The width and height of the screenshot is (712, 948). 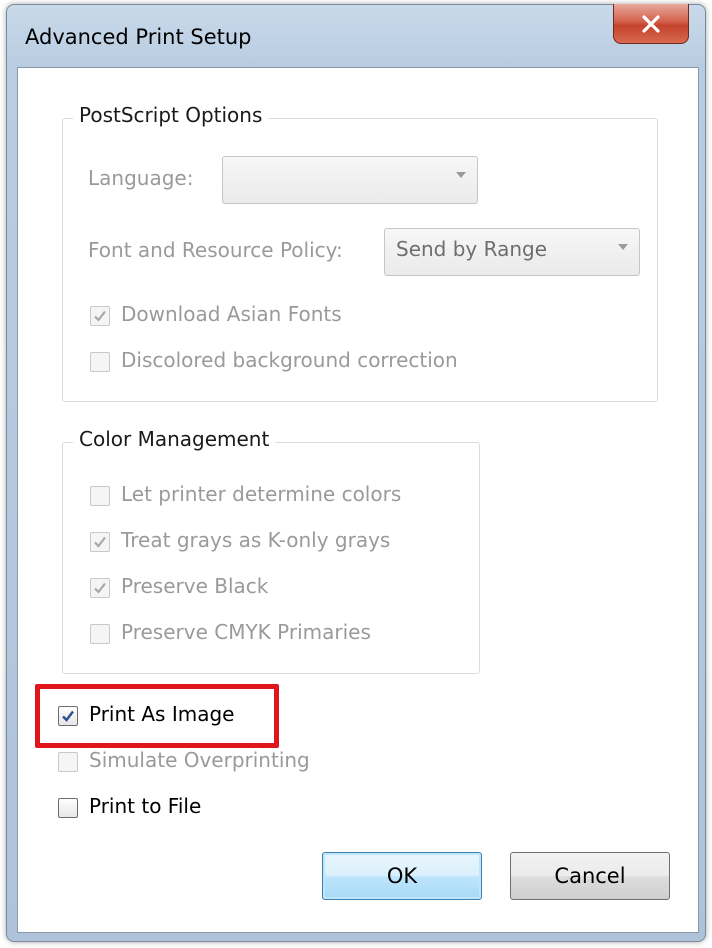 What do you see at coordinates (100, 362) in the screenshot?
I see `discolored-background-checkbox` at bounding box center [100, 362].